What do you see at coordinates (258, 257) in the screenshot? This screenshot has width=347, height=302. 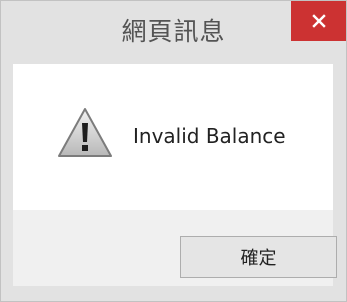 I see `ok-button: 確定` at bounding box center [258, 257].